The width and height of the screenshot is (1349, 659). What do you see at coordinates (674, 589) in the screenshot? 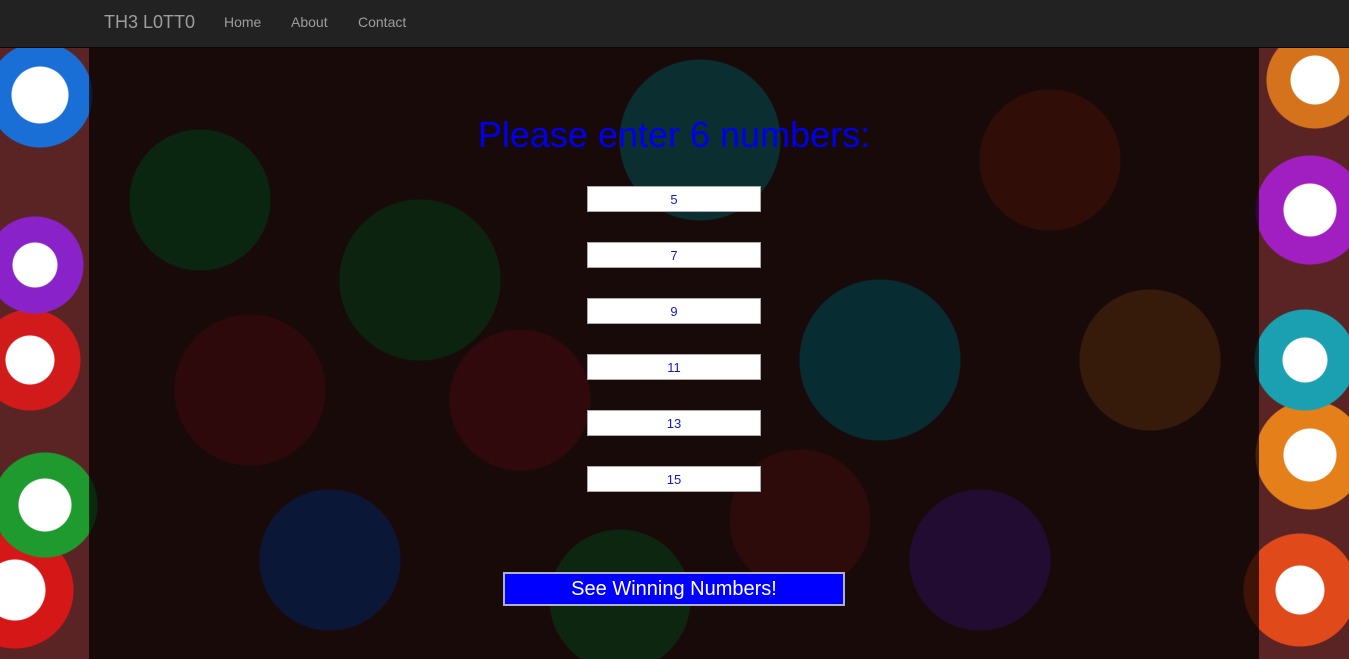
I see `see-winning-numbers-button: See Winning Numbers!` at bounding box center [674, 589].